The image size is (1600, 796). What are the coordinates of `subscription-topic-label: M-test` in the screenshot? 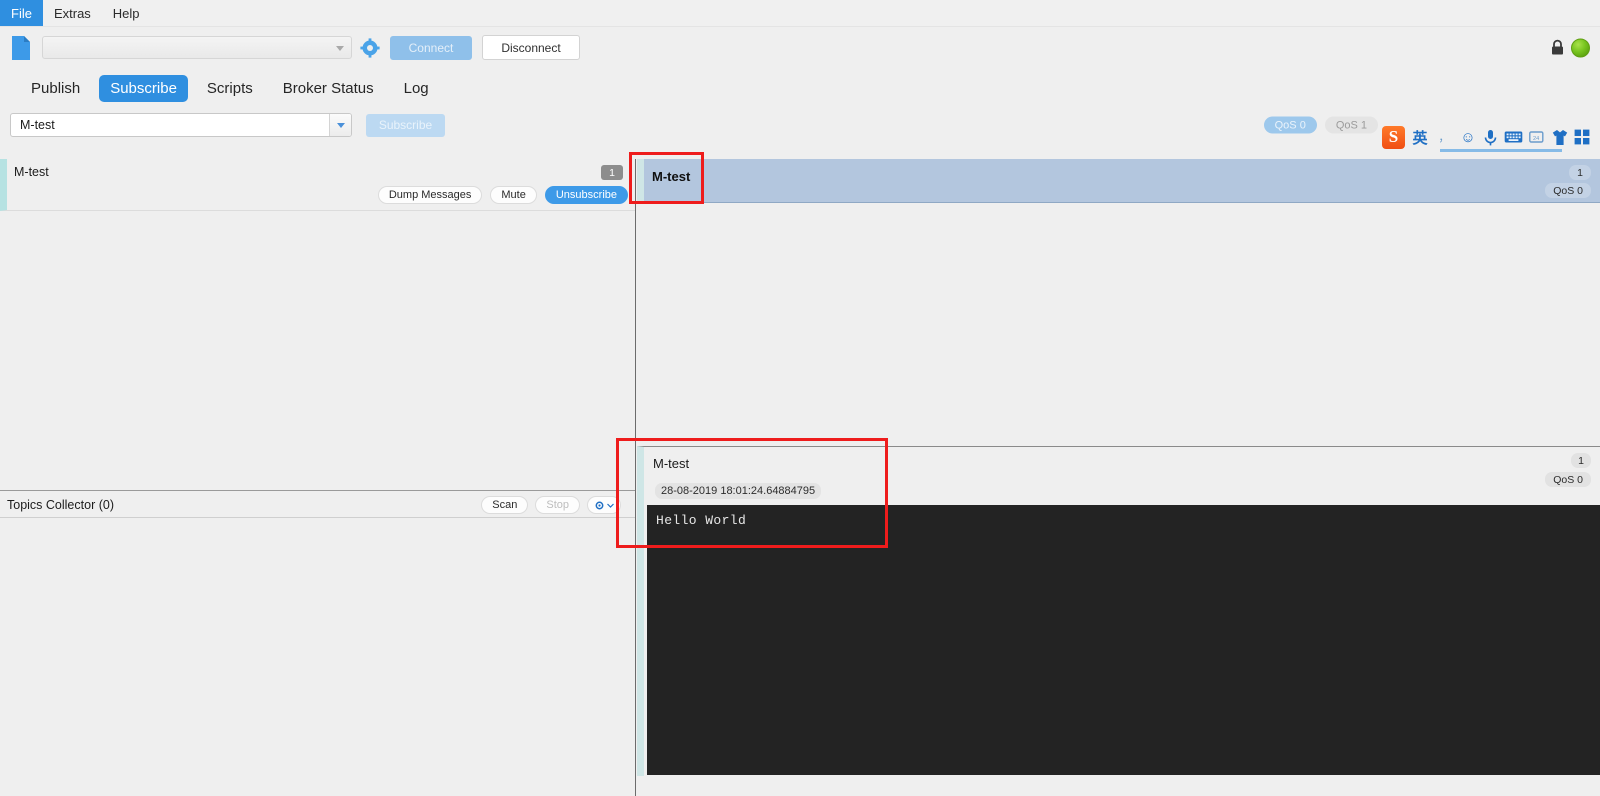 It's located at (31, 172).